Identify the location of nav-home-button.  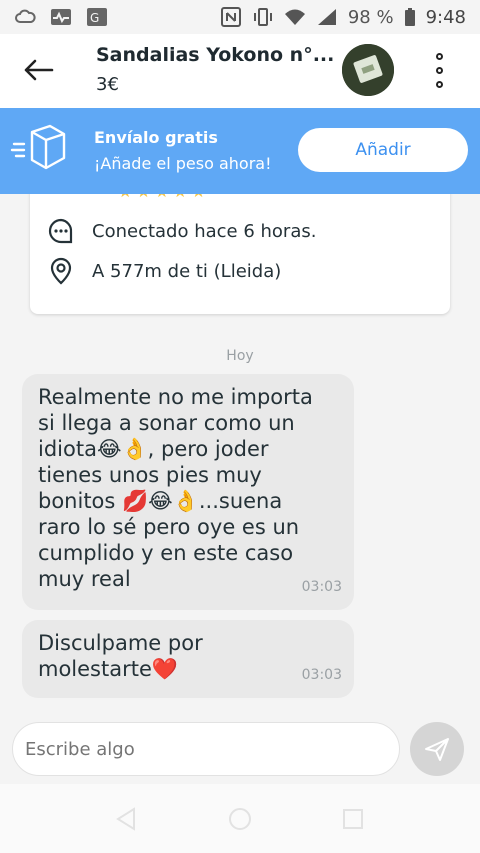
(240, 819).